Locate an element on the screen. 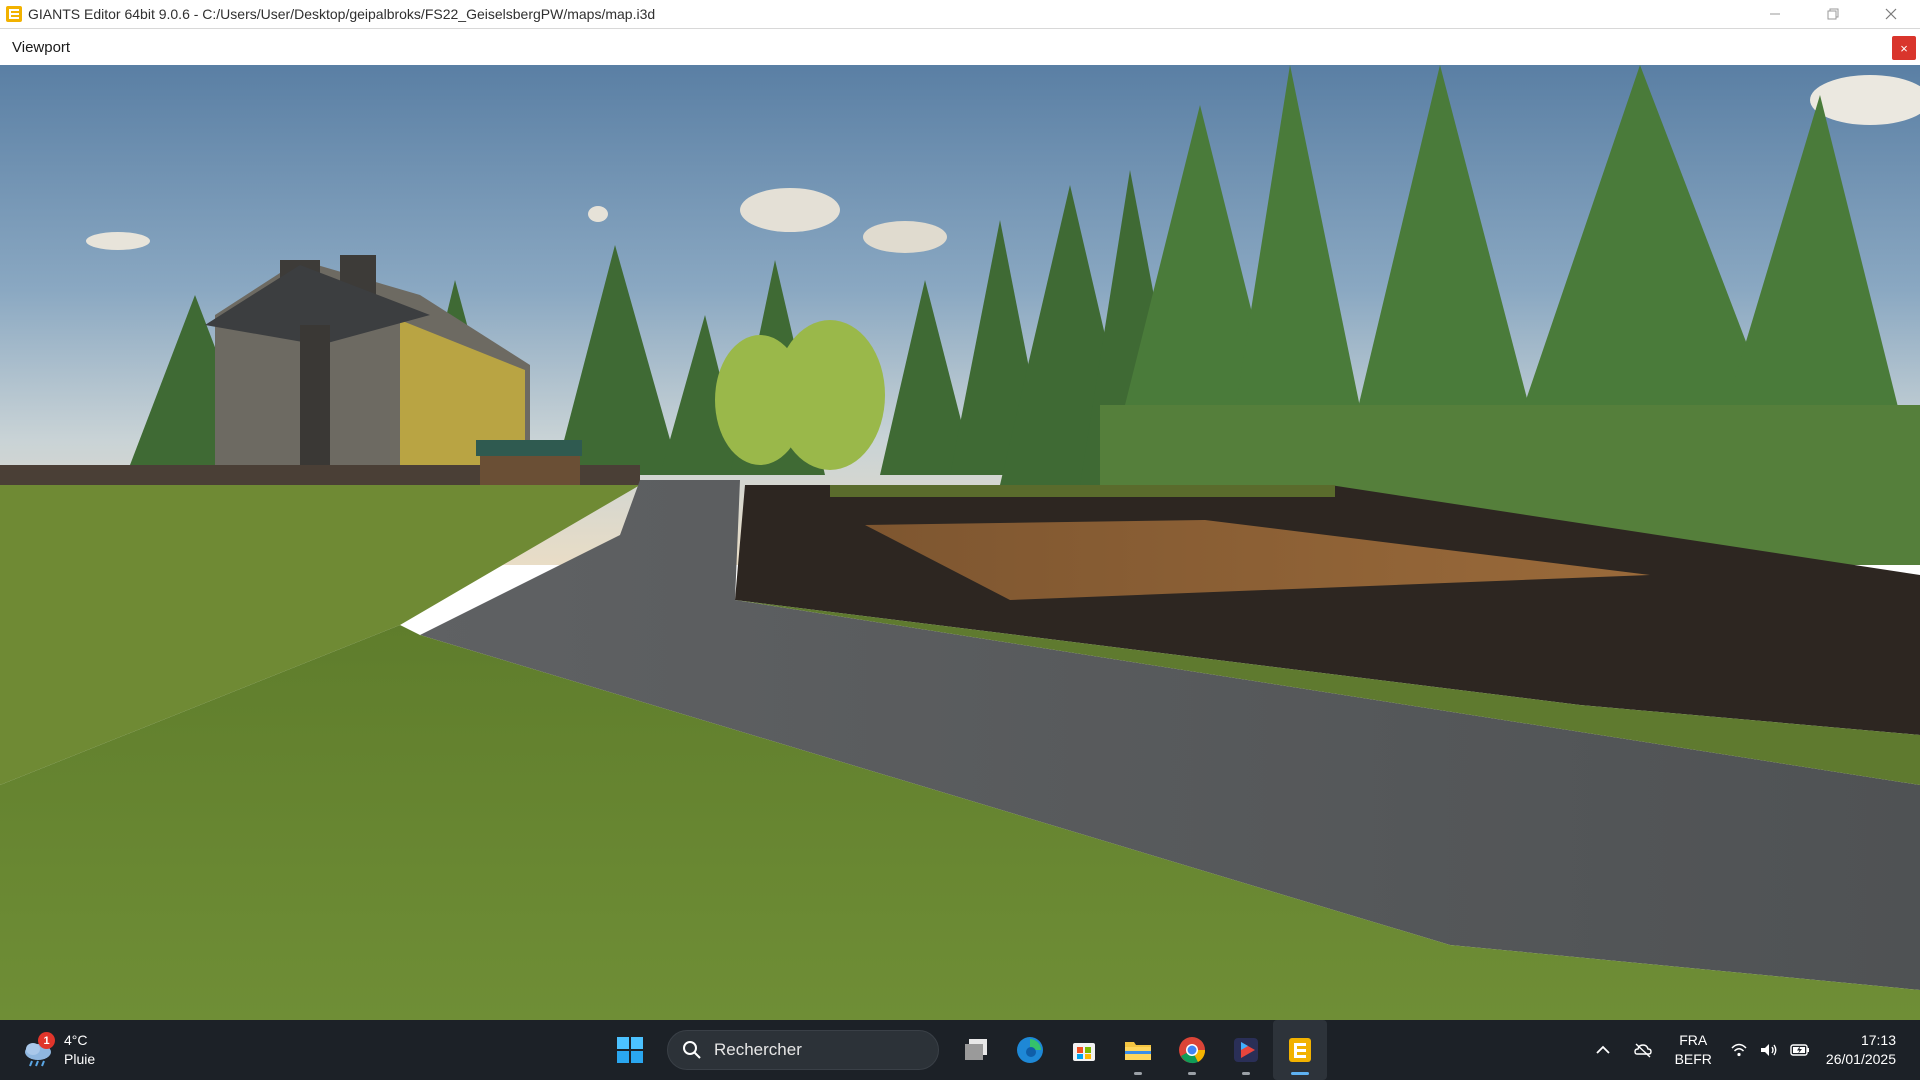 The image size is (1920, 1080). window-controls is located at coordinates (1833, 14).